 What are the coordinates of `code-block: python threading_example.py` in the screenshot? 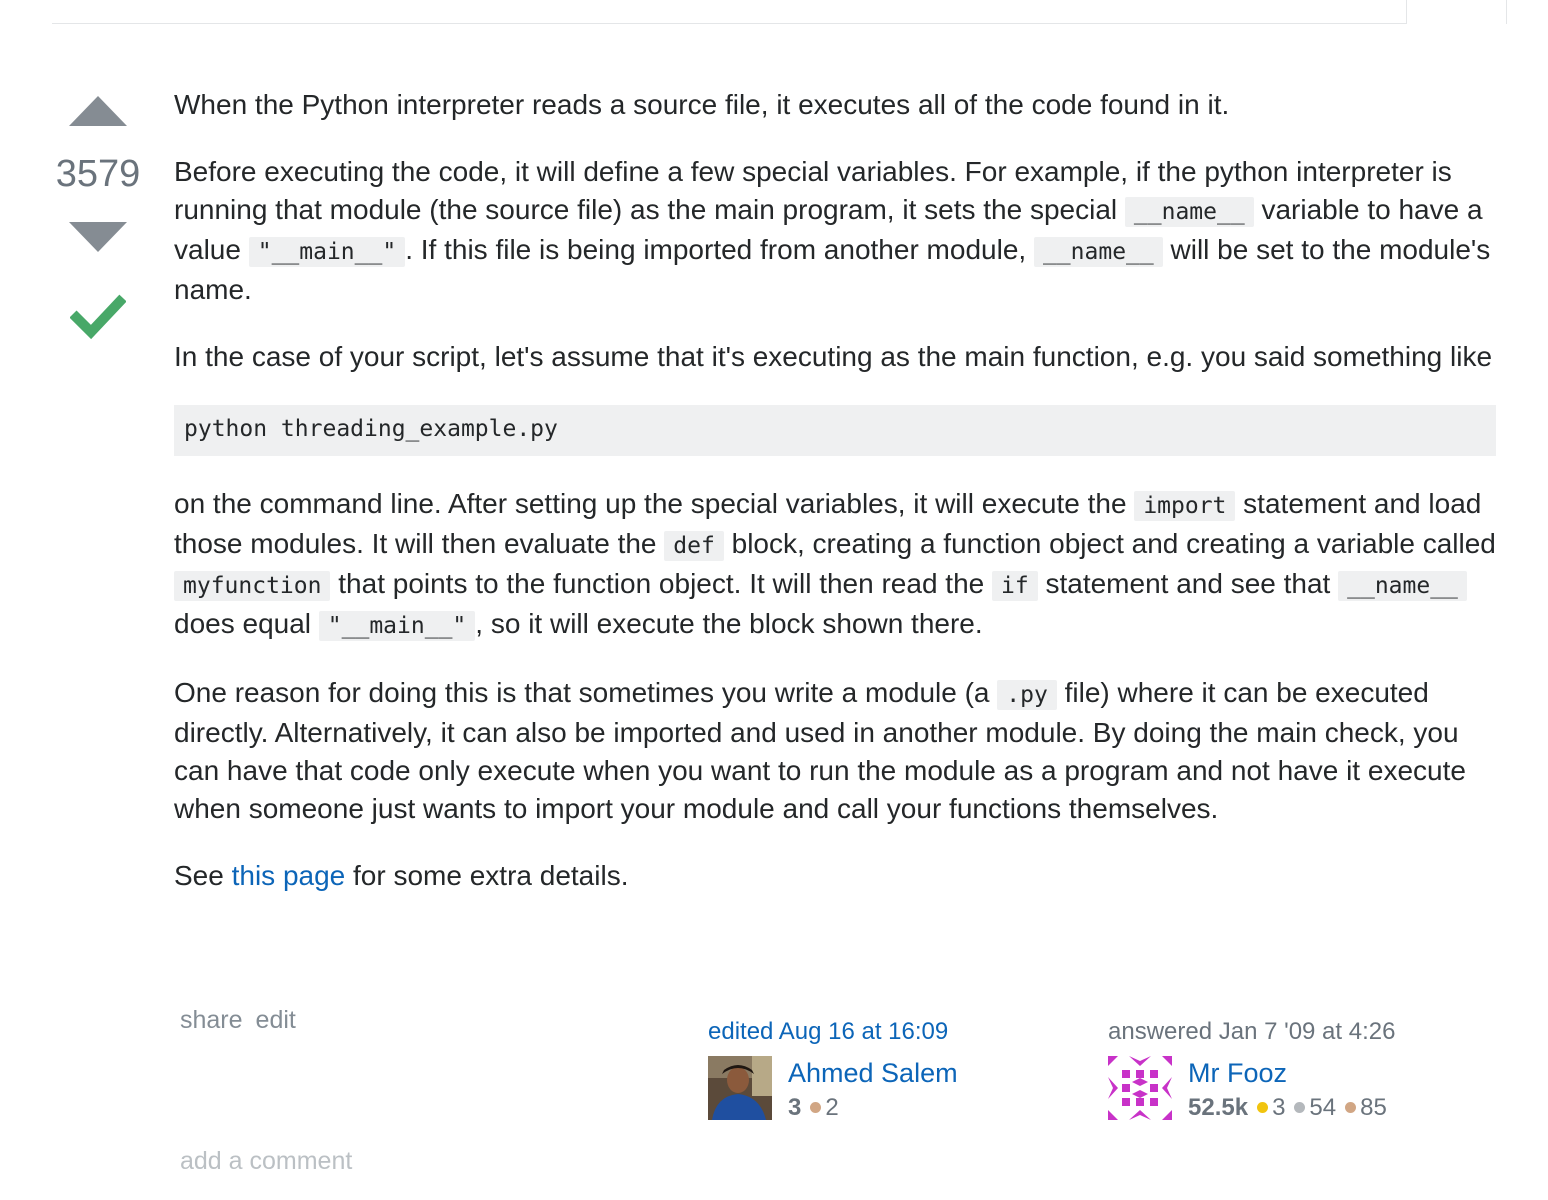 It's located at (835, 430).